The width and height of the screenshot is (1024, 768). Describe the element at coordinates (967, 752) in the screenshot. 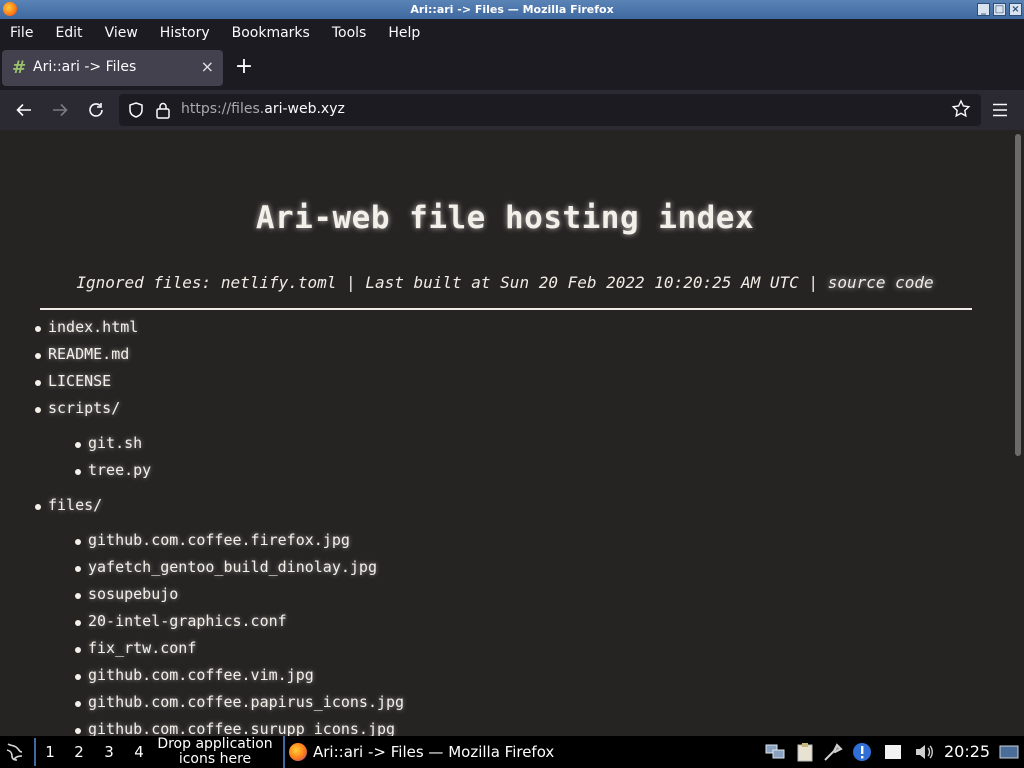

I see `clock: 20:25` at that location.